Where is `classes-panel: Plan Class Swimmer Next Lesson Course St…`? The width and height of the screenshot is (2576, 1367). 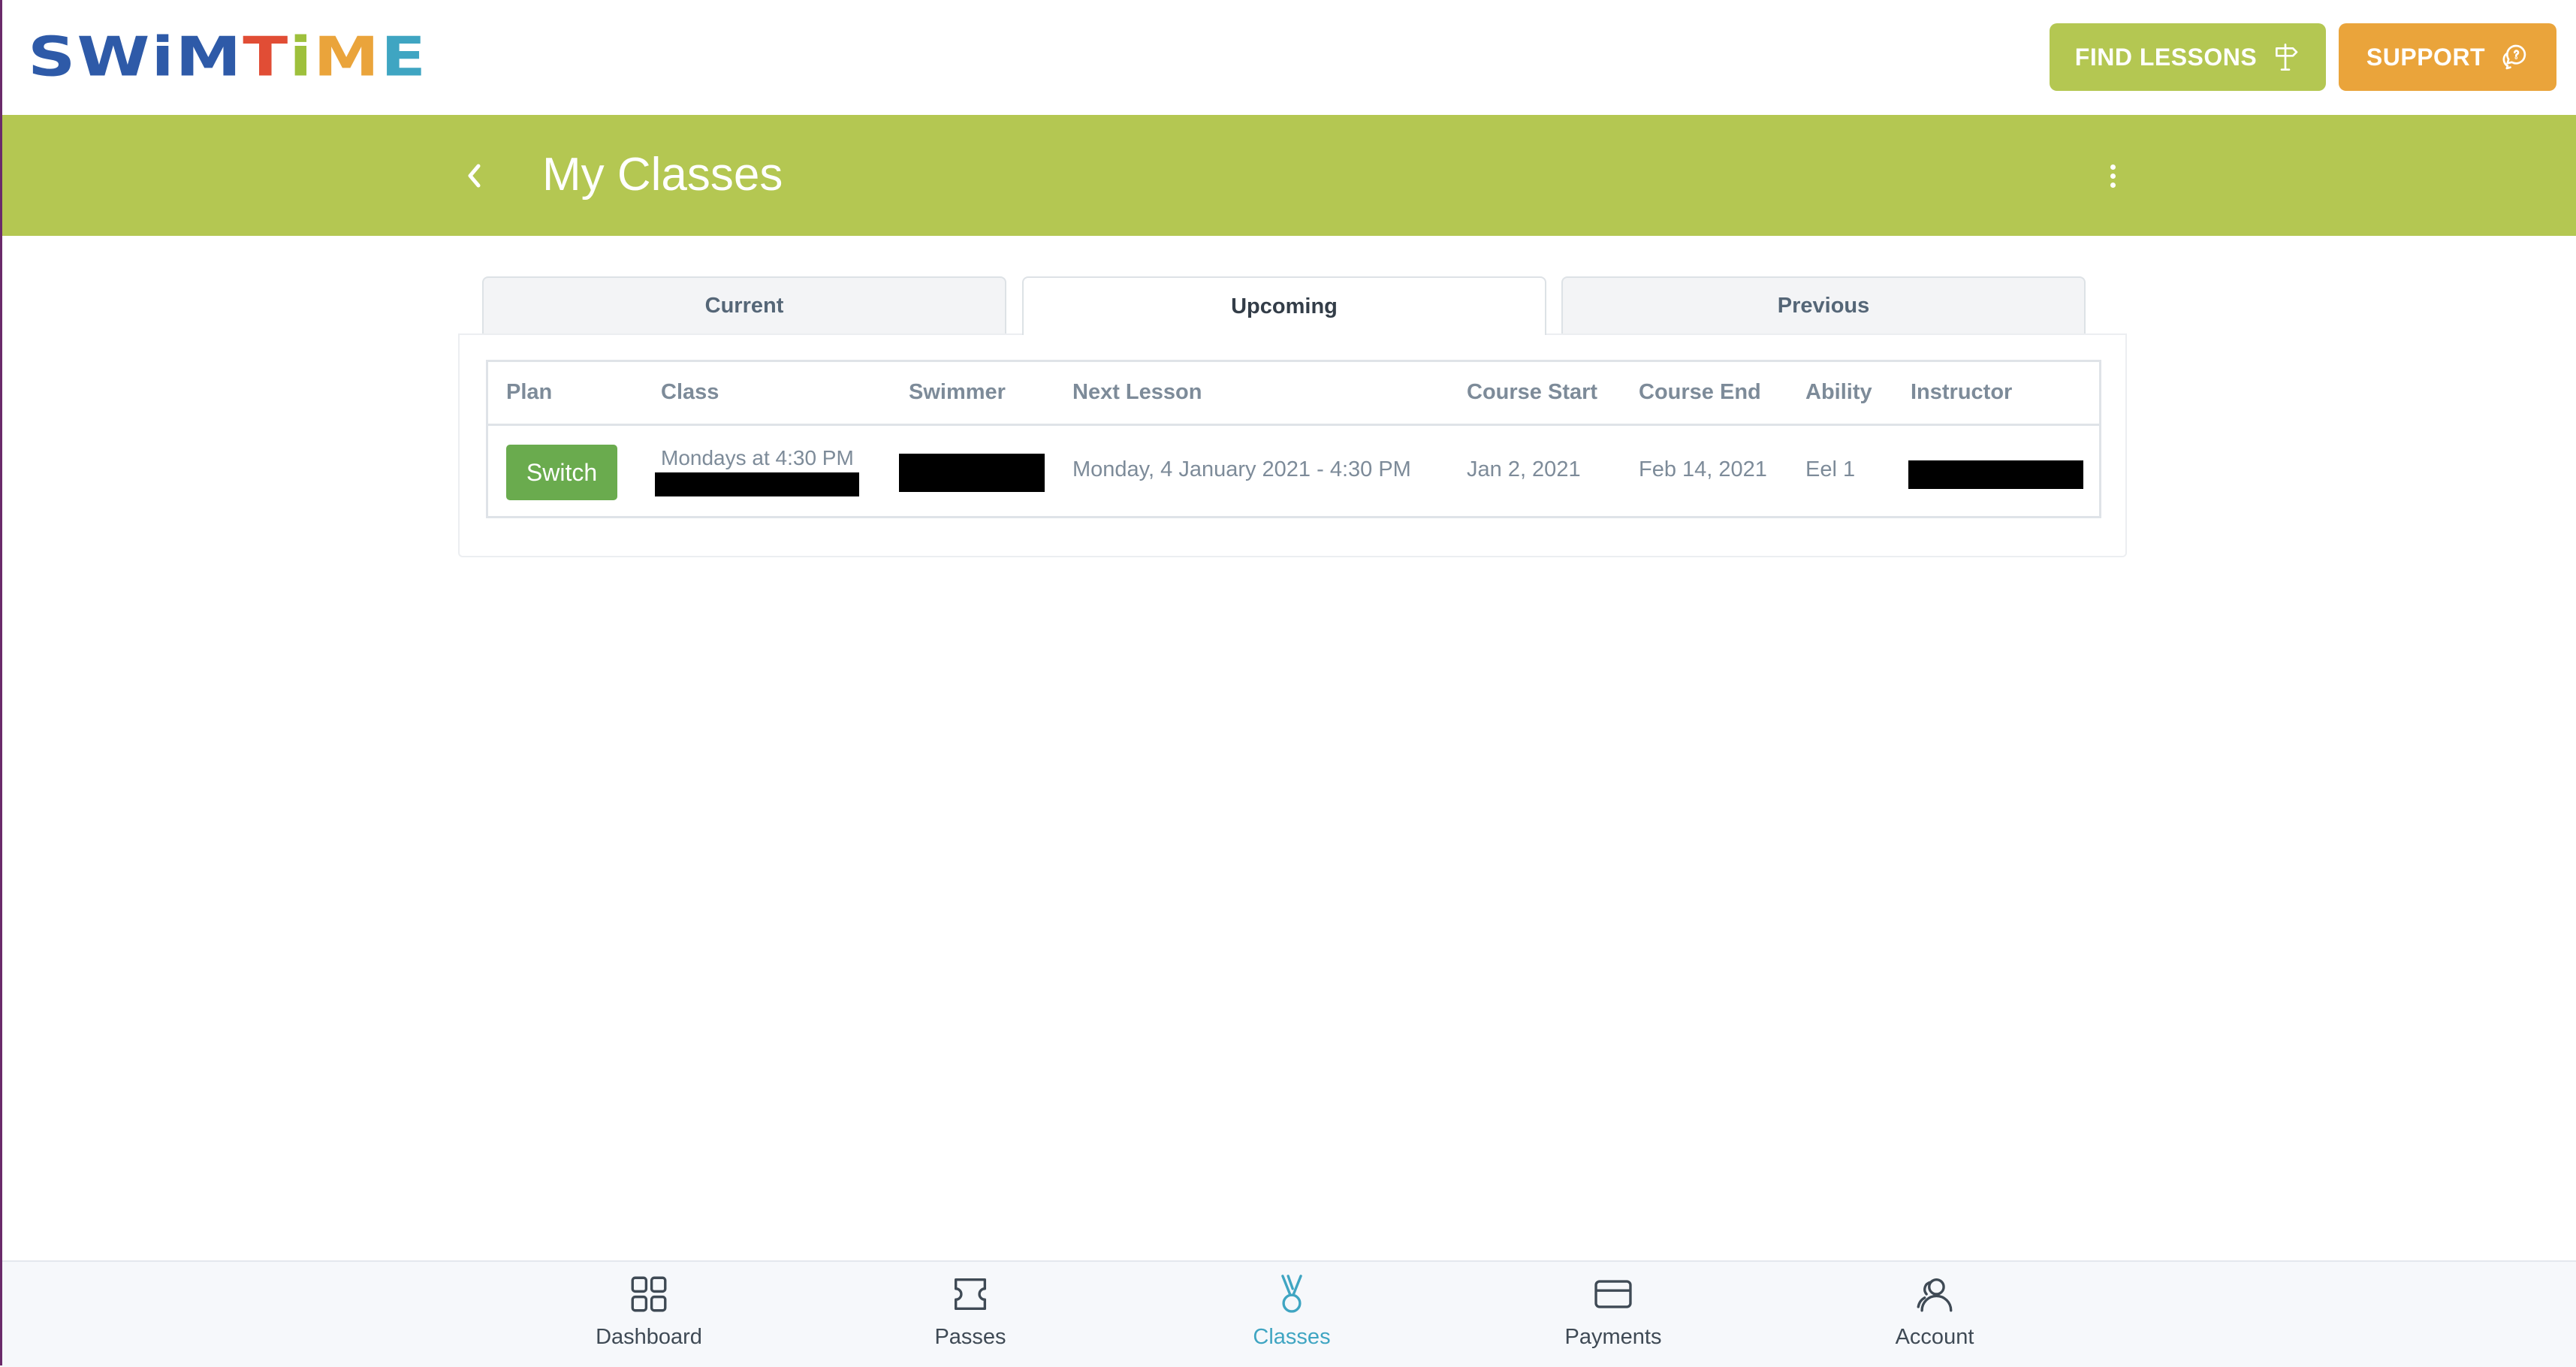 classes-panel: Plan Class Swimmer Next Lesson Course St… is located at coordinates (1292, 445).